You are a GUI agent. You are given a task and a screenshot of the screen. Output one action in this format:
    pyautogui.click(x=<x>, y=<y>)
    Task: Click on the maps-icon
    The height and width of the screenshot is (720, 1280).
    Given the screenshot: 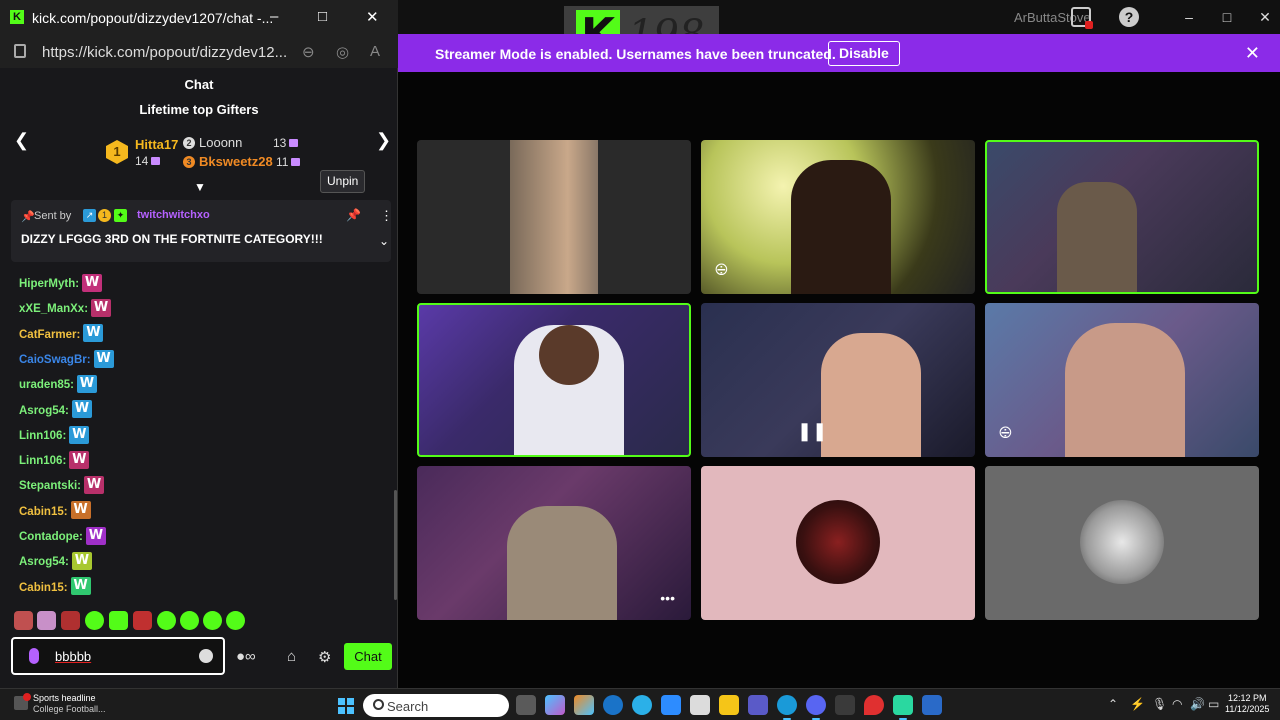 What is the action you would take?
    pyautogui.click(x=874, y=705)
    